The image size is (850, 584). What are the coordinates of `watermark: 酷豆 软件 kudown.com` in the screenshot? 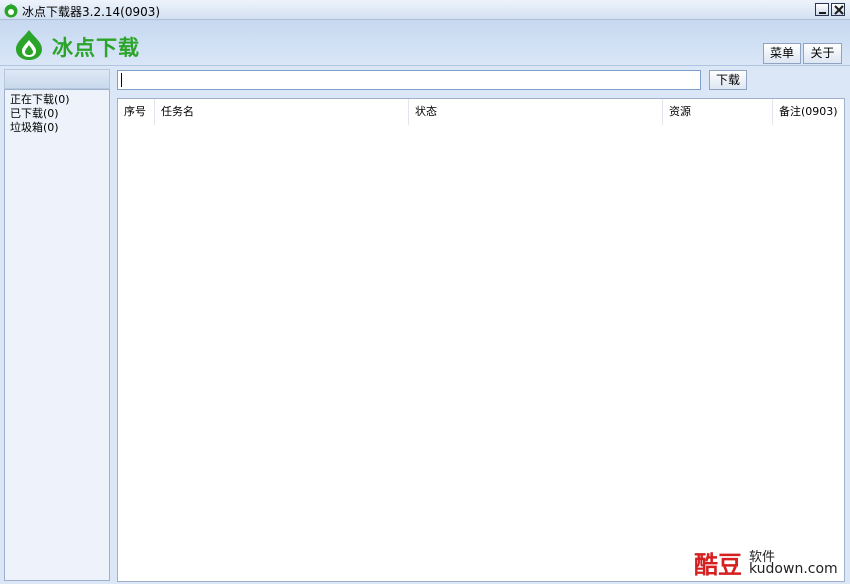 It's located at (769, 562).